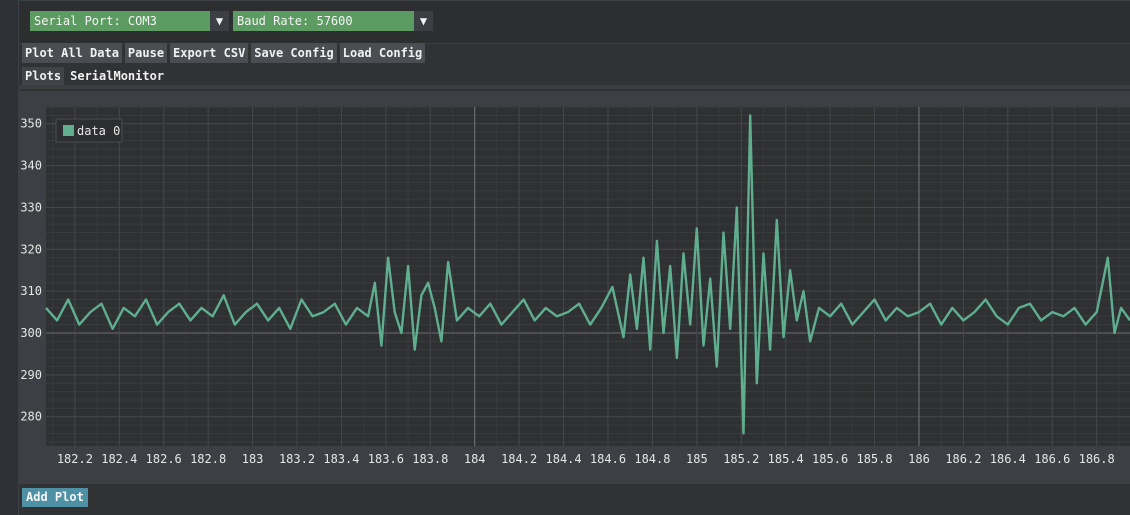 The width and height of the screenshot is (1130, 515). I want to click on pause-button: Pause, so click(146, 53).